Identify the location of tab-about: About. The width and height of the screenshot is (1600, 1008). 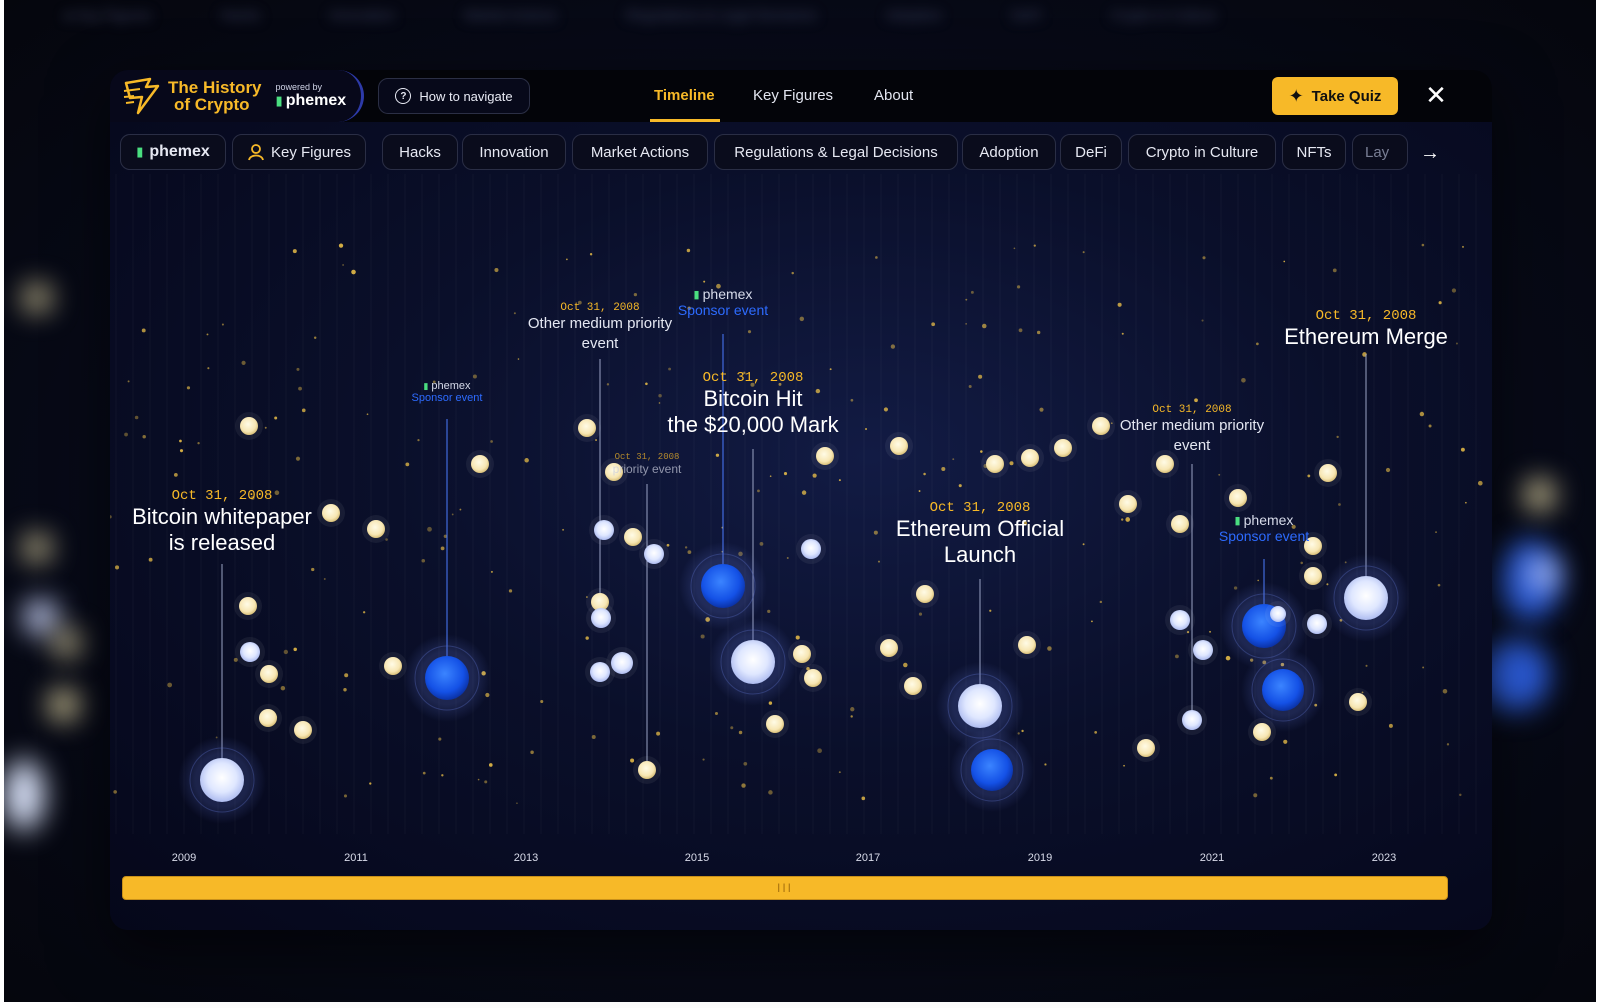
(893, 95).